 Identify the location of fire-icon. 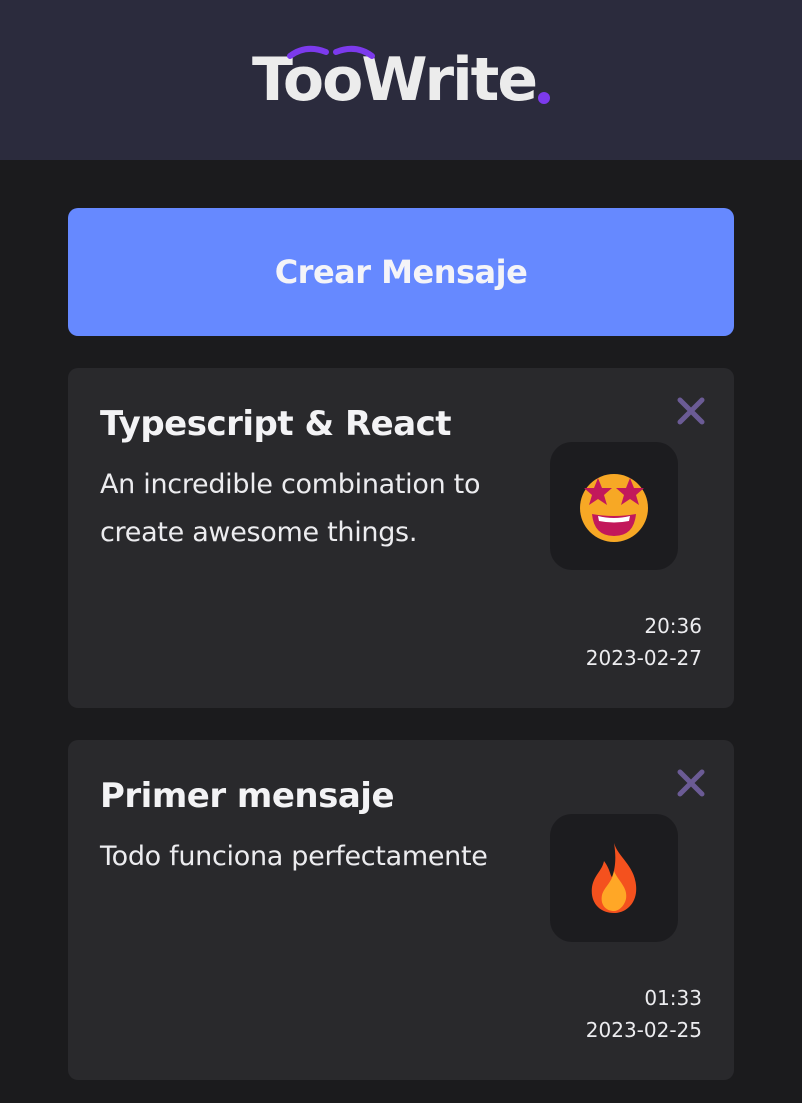
(614, 878).